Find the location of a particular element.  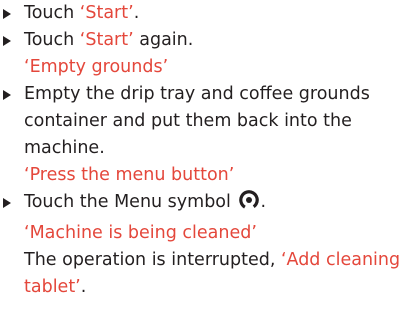

step-text: container and put them back into the is located at coordinates (188, 121).